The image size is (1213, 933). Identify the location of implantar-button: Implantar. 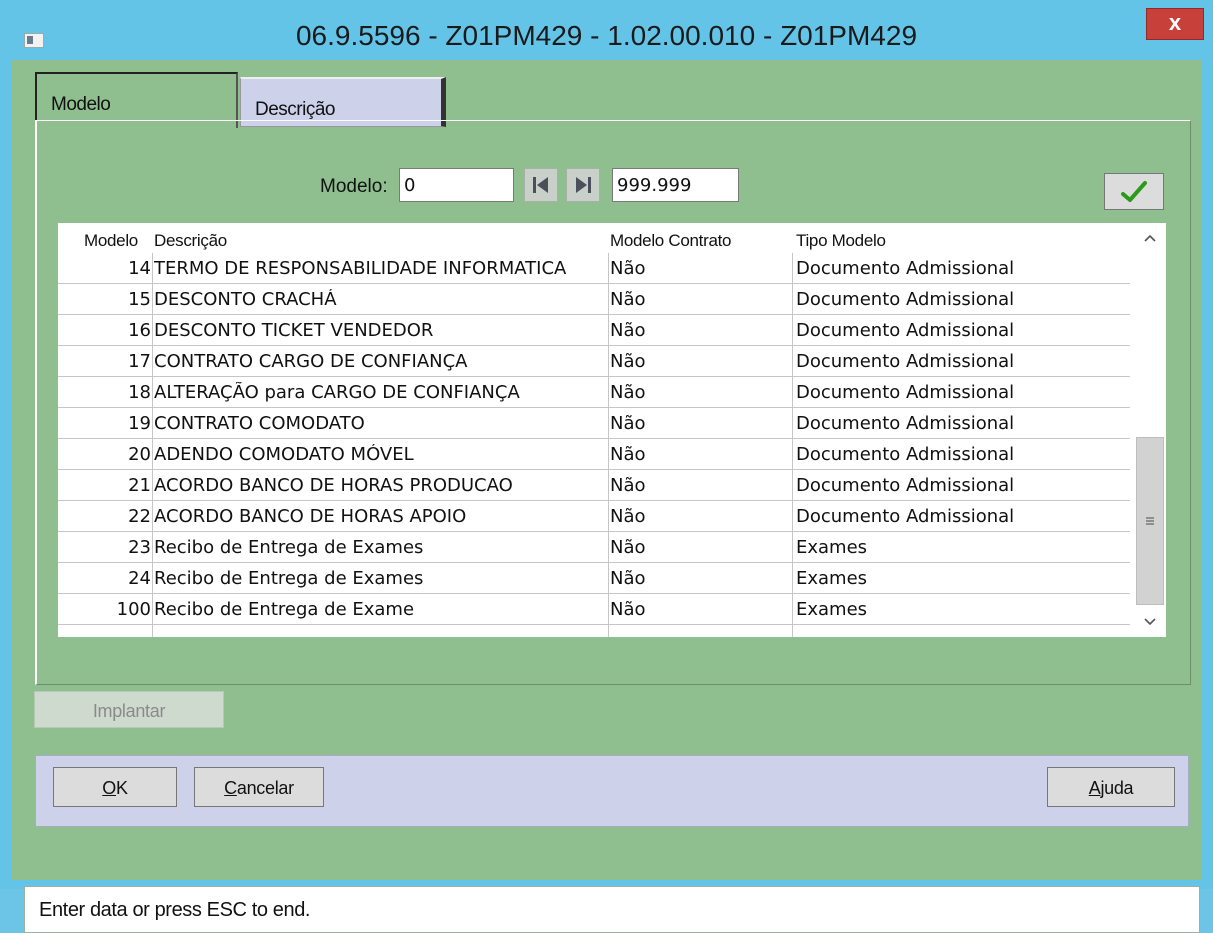
(129, 709).